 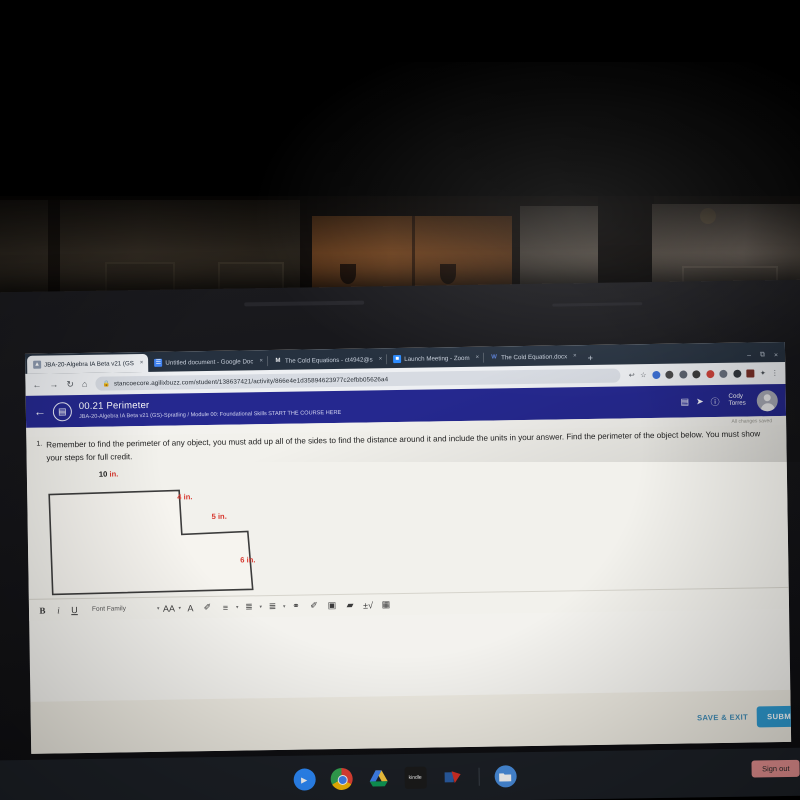 What do you see at coordinates (39, 444) in the screenshot?
I see `question-number: 1.` at bounding box center [39, 444].